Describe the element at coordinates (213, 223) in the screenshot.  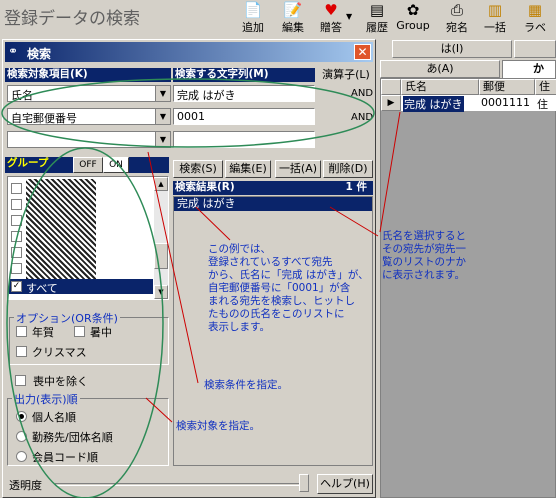
I see `arrow-result` at that location.